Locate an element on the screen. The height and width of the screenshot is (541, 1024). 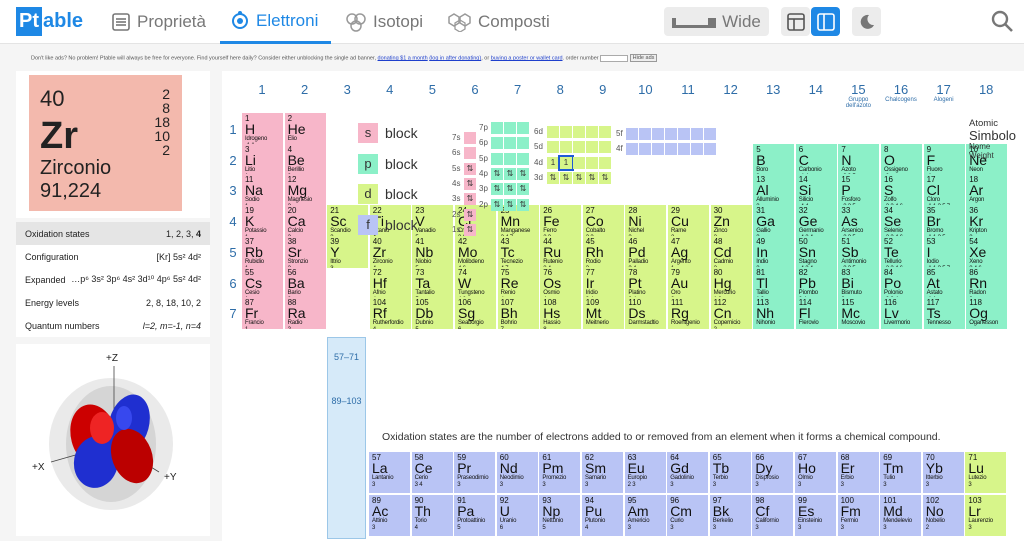
element-pr: 59 Pr Praseodimio 3 is located at coordinates (475, 472).